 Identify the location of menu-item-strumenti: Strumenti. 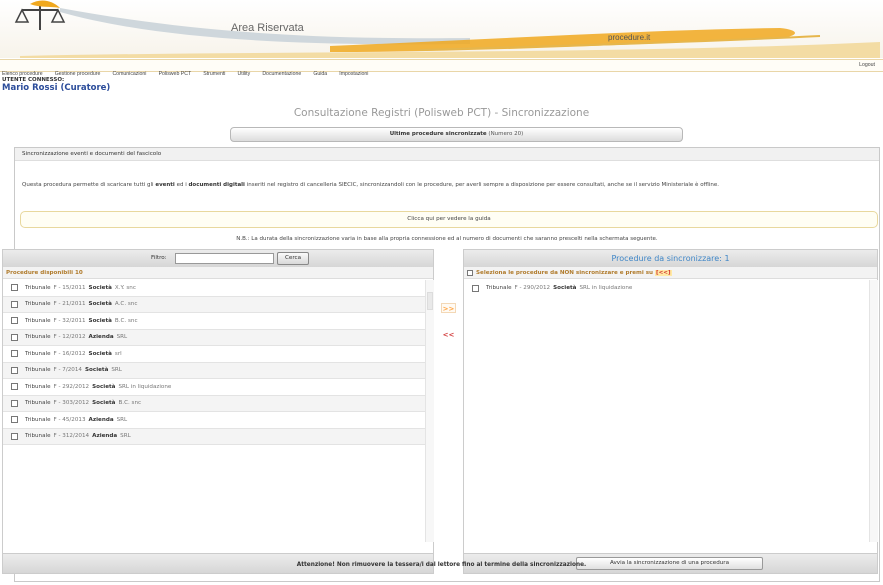
(214, 74).